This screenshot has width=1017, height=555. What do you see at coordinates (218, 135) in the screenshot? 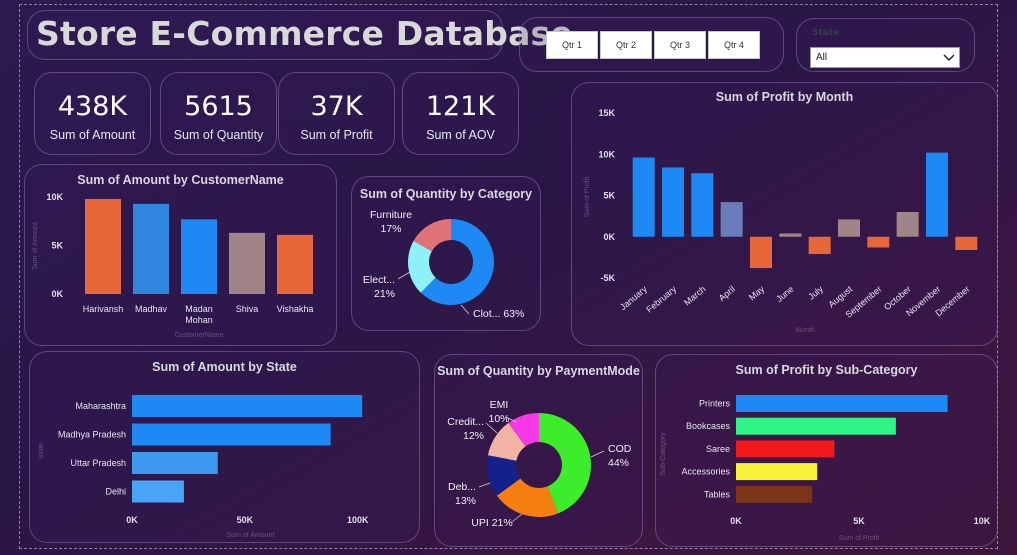
I see `kpi-label: Sum of Quantity` at bounding box center [218, 135].